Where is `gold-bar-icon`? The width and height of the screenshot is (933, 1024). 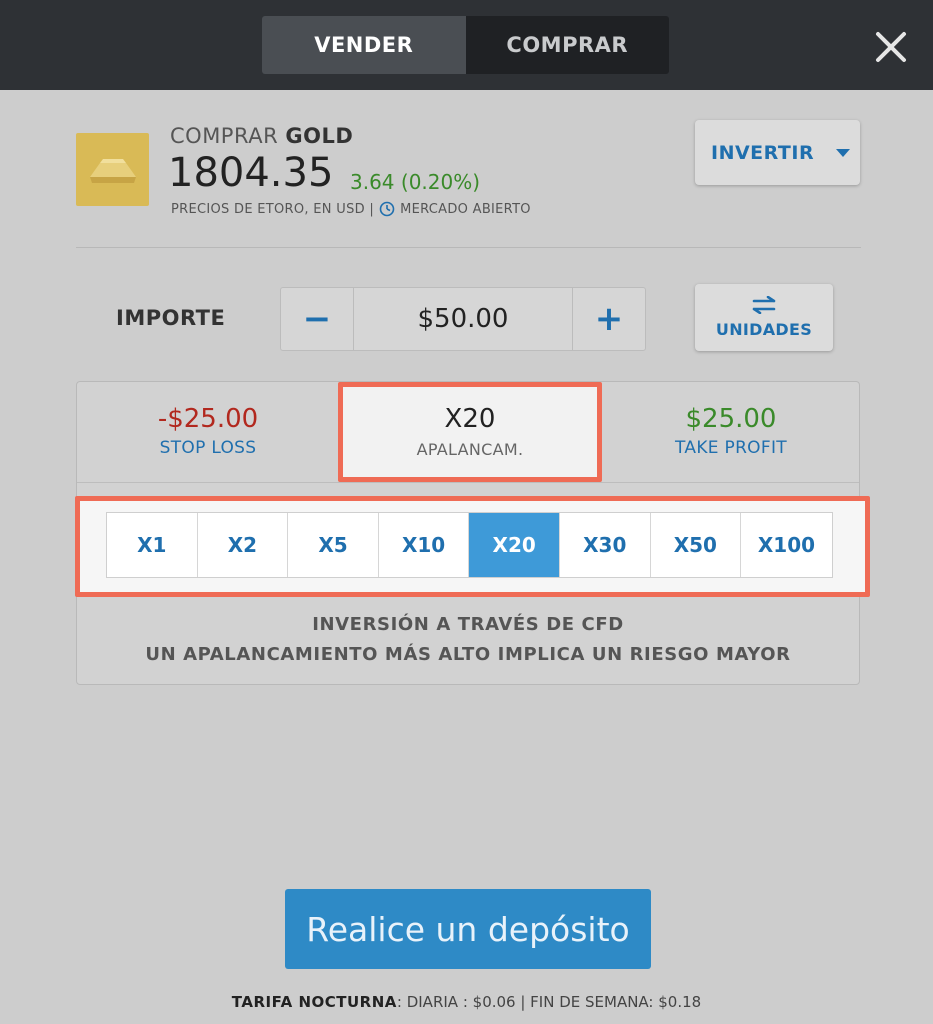 gold-bar-icon is located at coordinates (112, 169).